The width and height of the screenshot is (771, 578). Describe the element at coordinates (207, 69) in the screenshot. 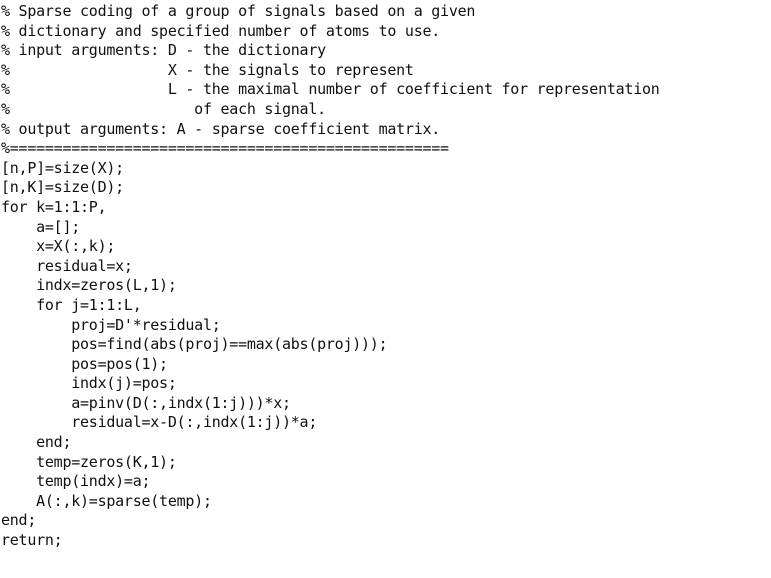

I see `code-line: % X - the signals to represent` at that location.